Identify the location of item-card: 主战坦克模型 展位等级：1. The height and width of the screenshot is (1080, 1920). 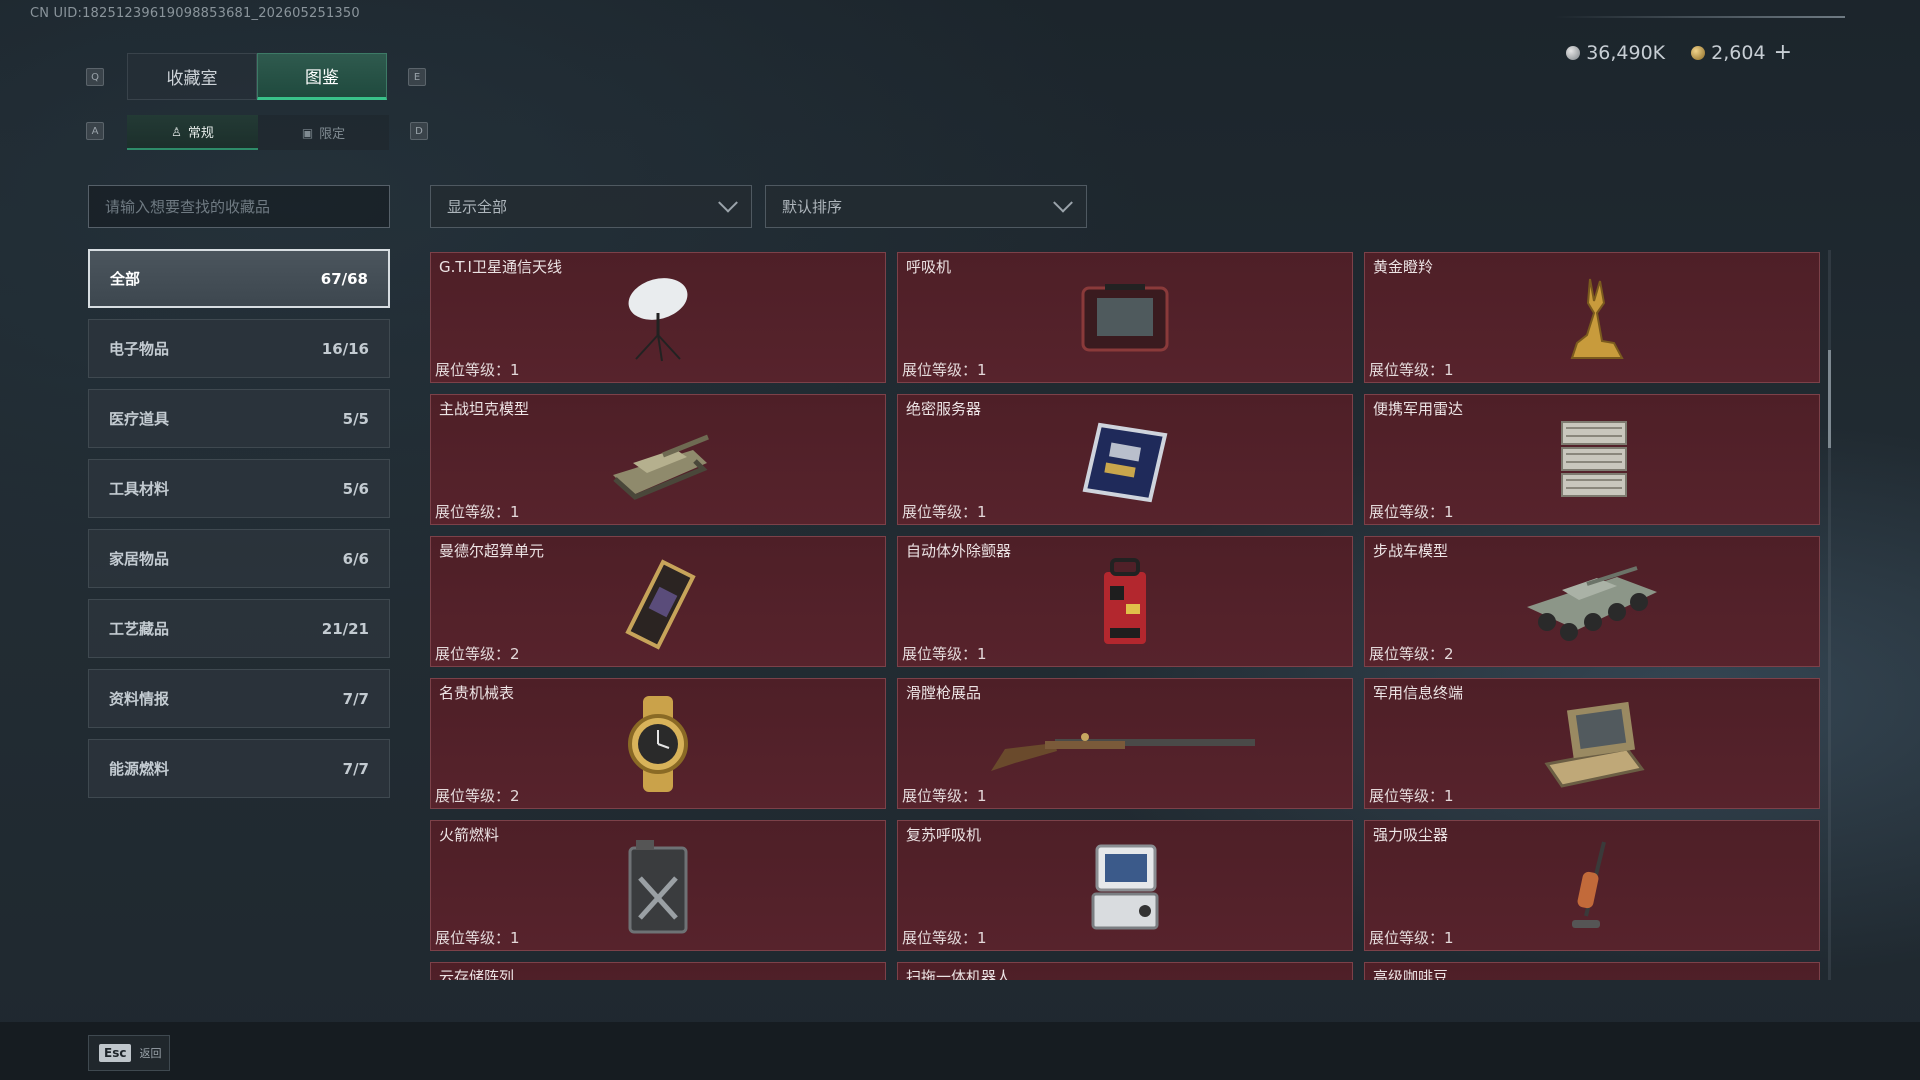
(658, 459).